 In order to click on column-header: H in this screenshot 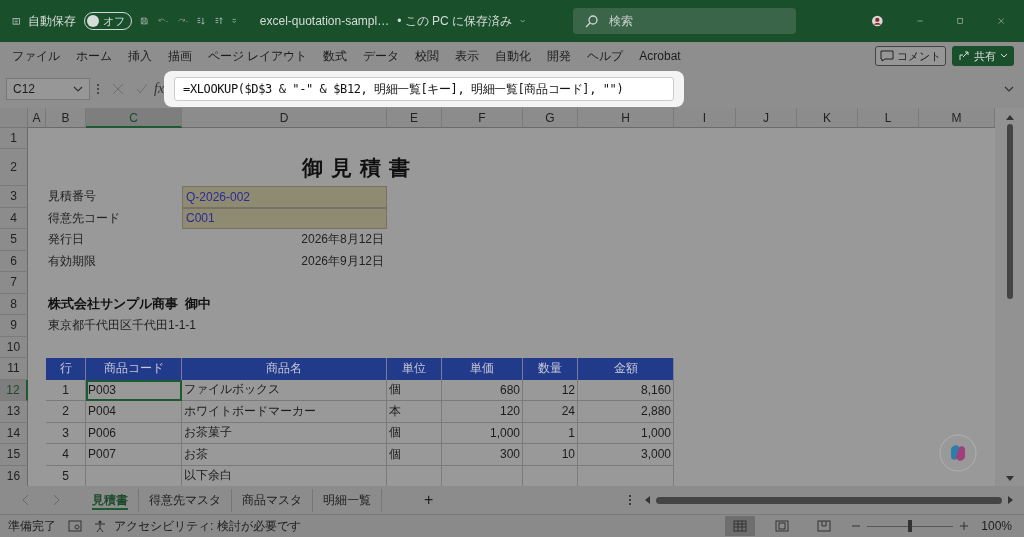, I will do `click(626, 118)`.